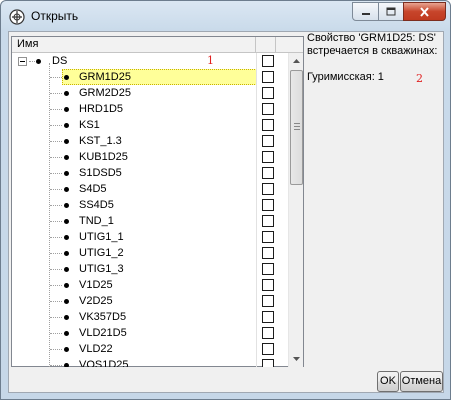 The width and height of the screenshot is (451, 400). What do you see at coordinates (150, 157) in the screenshot?
I see `tree-item-row: KUB1D25` at bounding box center [150, 157].